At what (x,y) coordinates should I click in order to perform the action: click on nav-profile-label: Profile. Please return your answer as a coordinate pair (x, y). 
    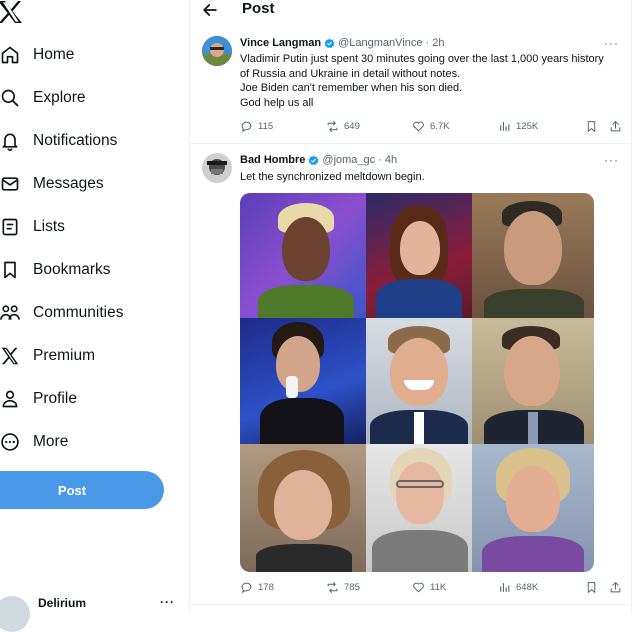
    Looking at the image, I should click on (55, 398).